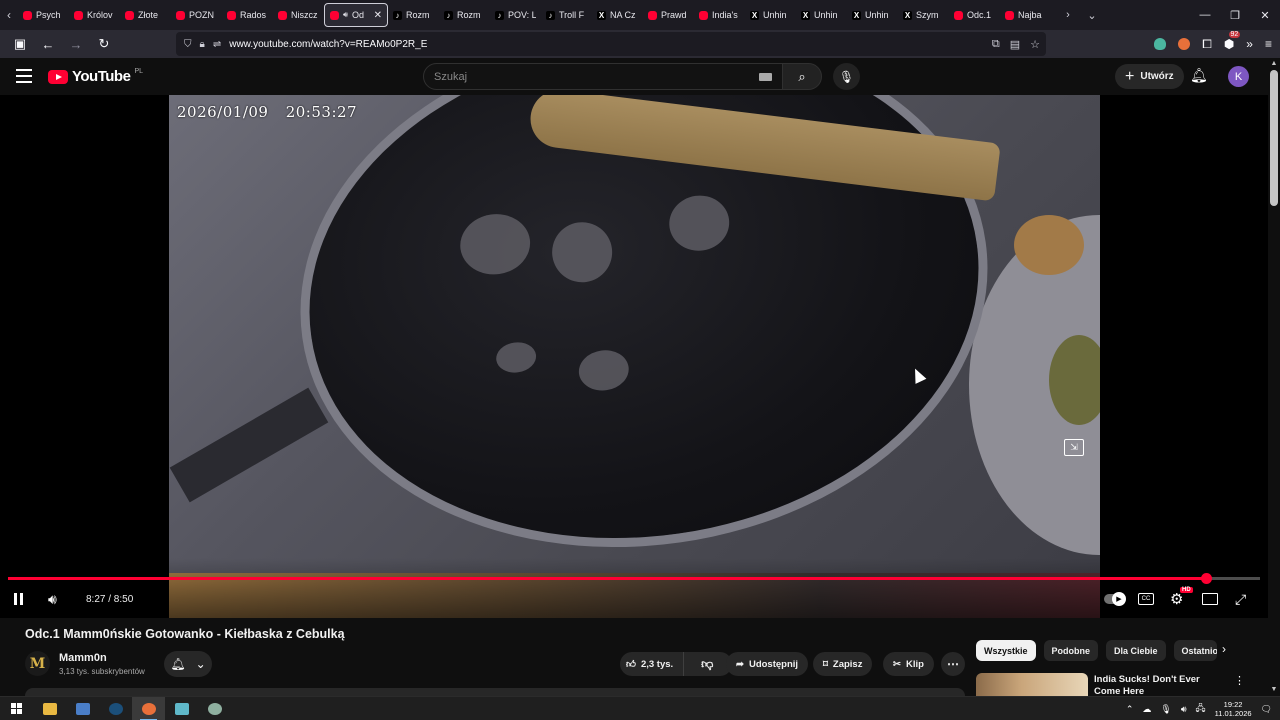 This screenshot has height=720, width=1280. Describe the element at coordinates (1238, 76) in the screenshot. I see `account-avatar: K` at that location.